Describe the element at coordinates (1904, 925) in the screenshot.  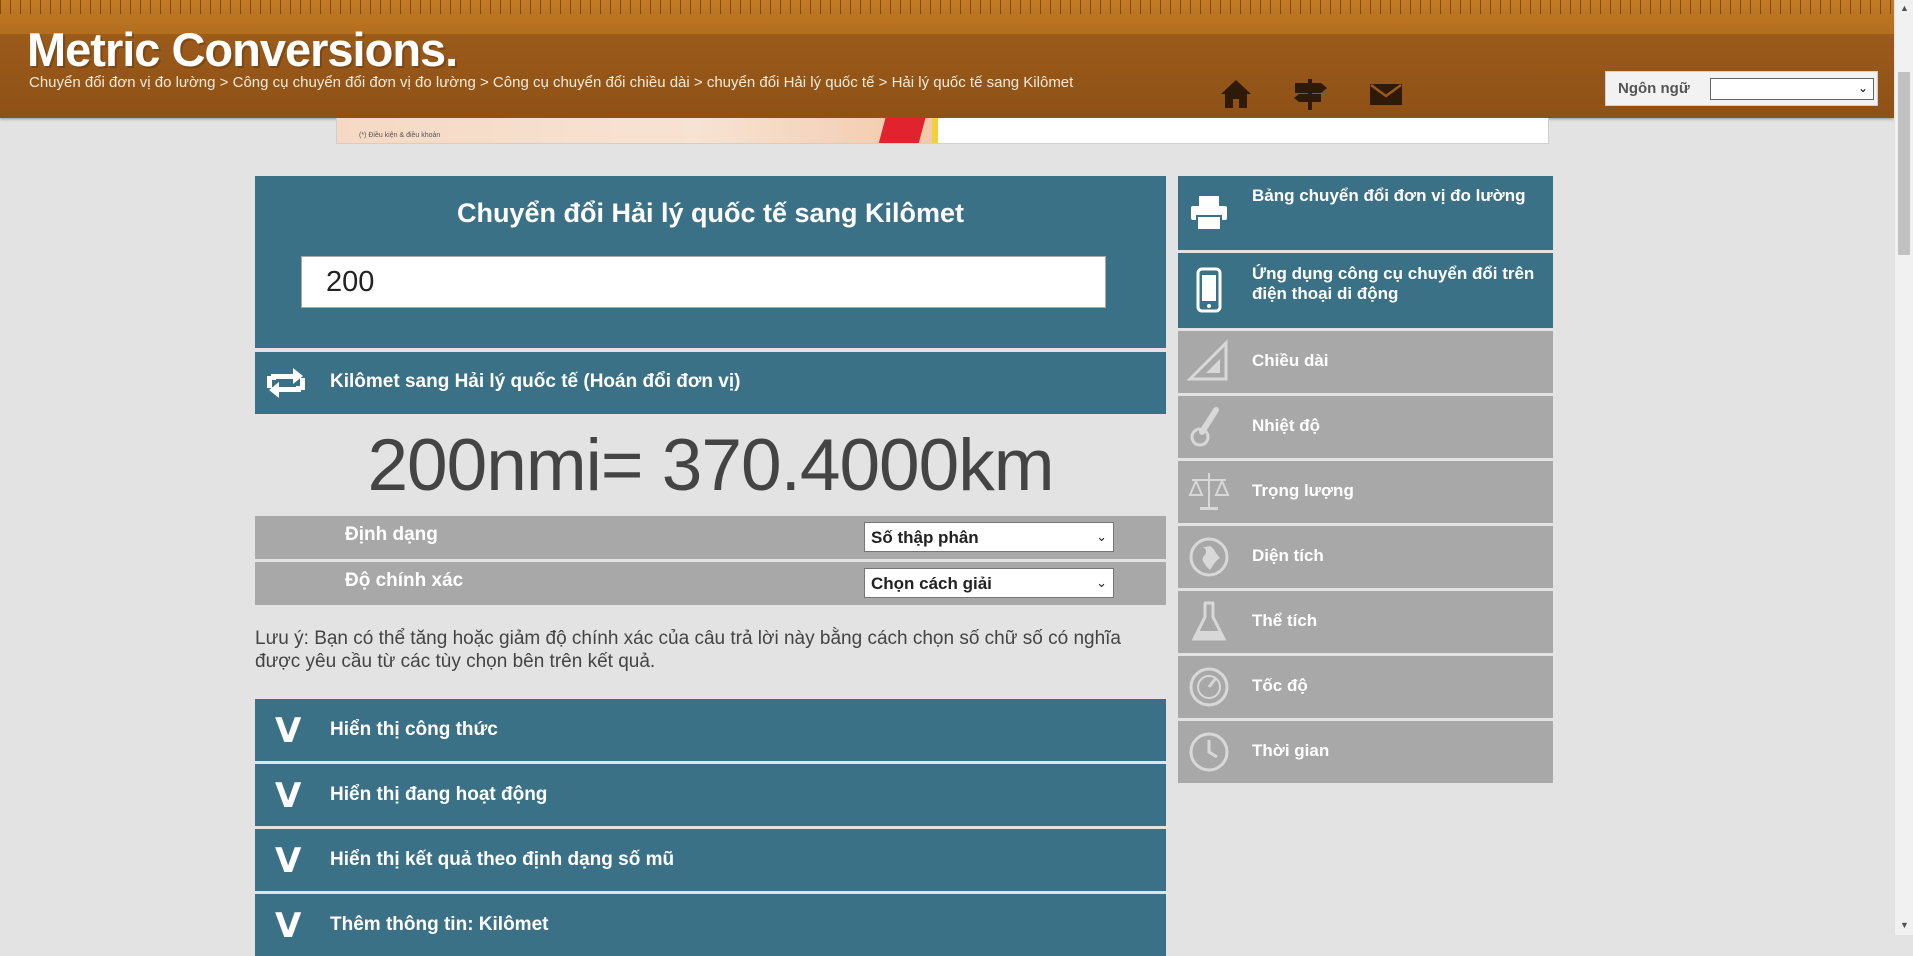
I see `scroll-down-arrow-icon: ▼` at that location.